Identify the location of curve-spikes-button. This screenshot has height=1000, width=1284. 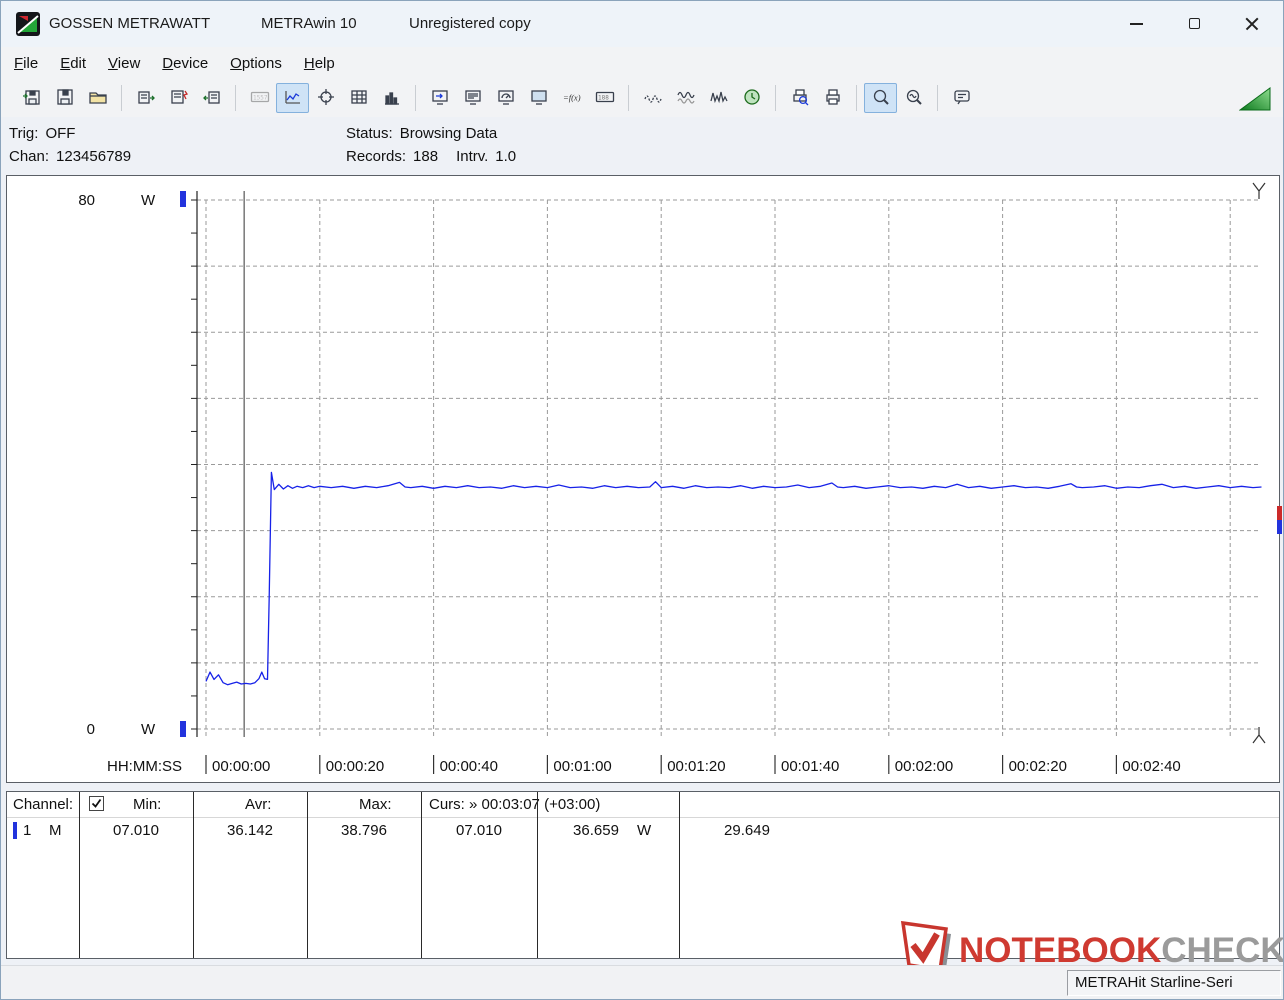
(718, 98).